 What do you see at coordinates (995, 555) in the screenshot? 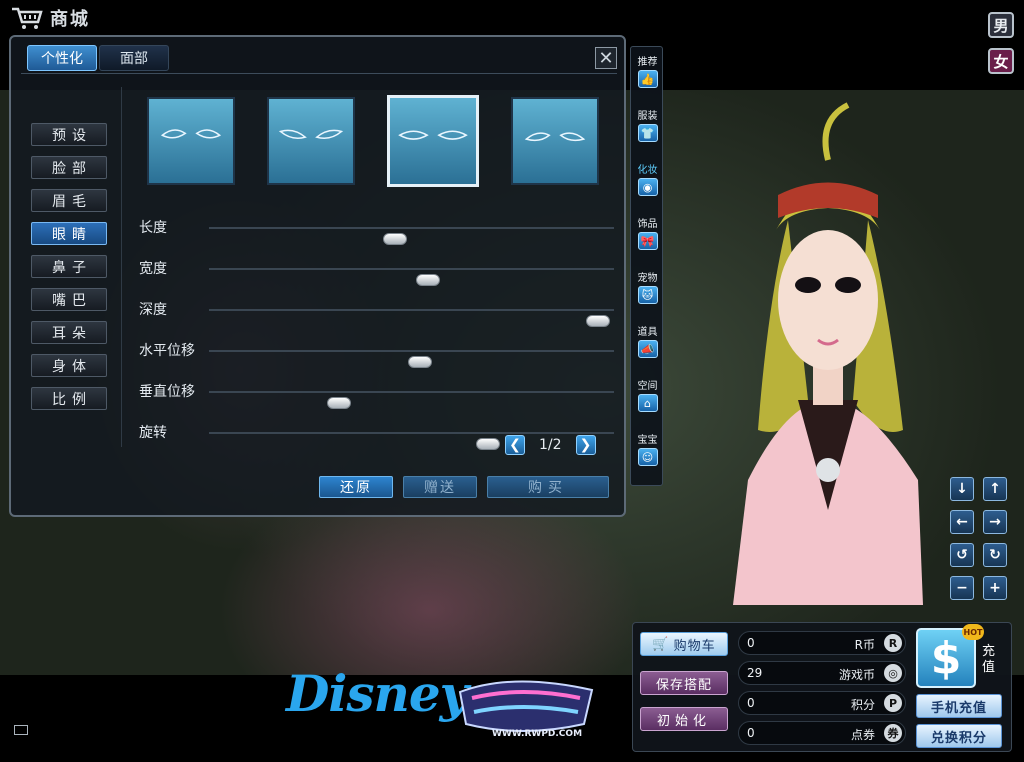
I see `rotate-right-button: ↻` at bounding box center [995, 555].